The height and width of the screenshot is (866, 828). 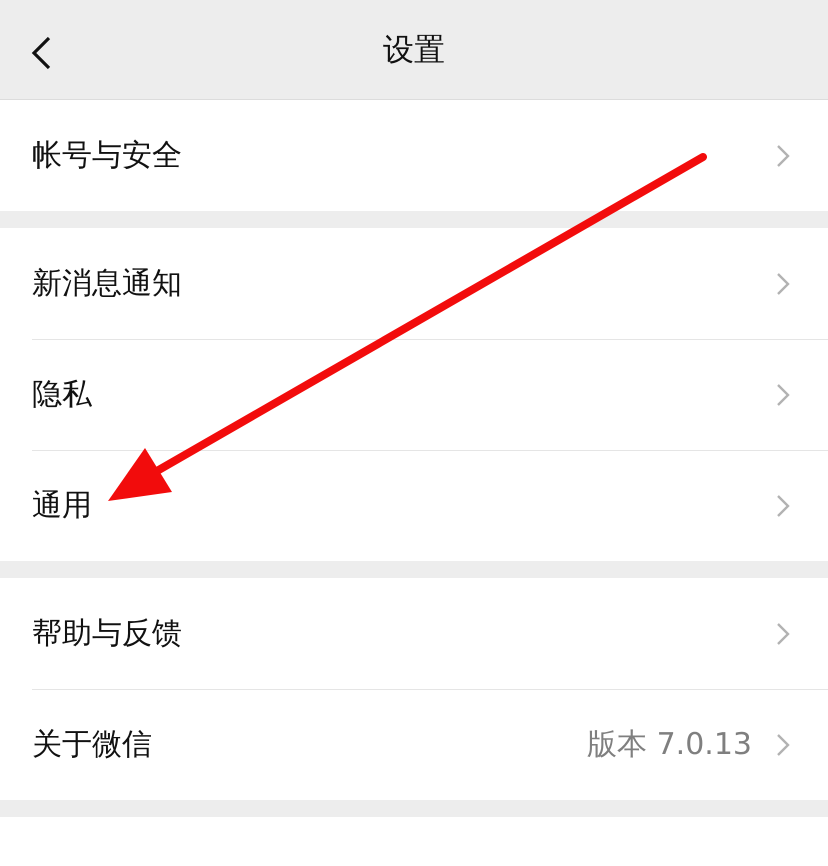 What do you see at coordinates (414, 50) in the screenshot?
I see `page-title: 设置` at bounding box center [414, 50].